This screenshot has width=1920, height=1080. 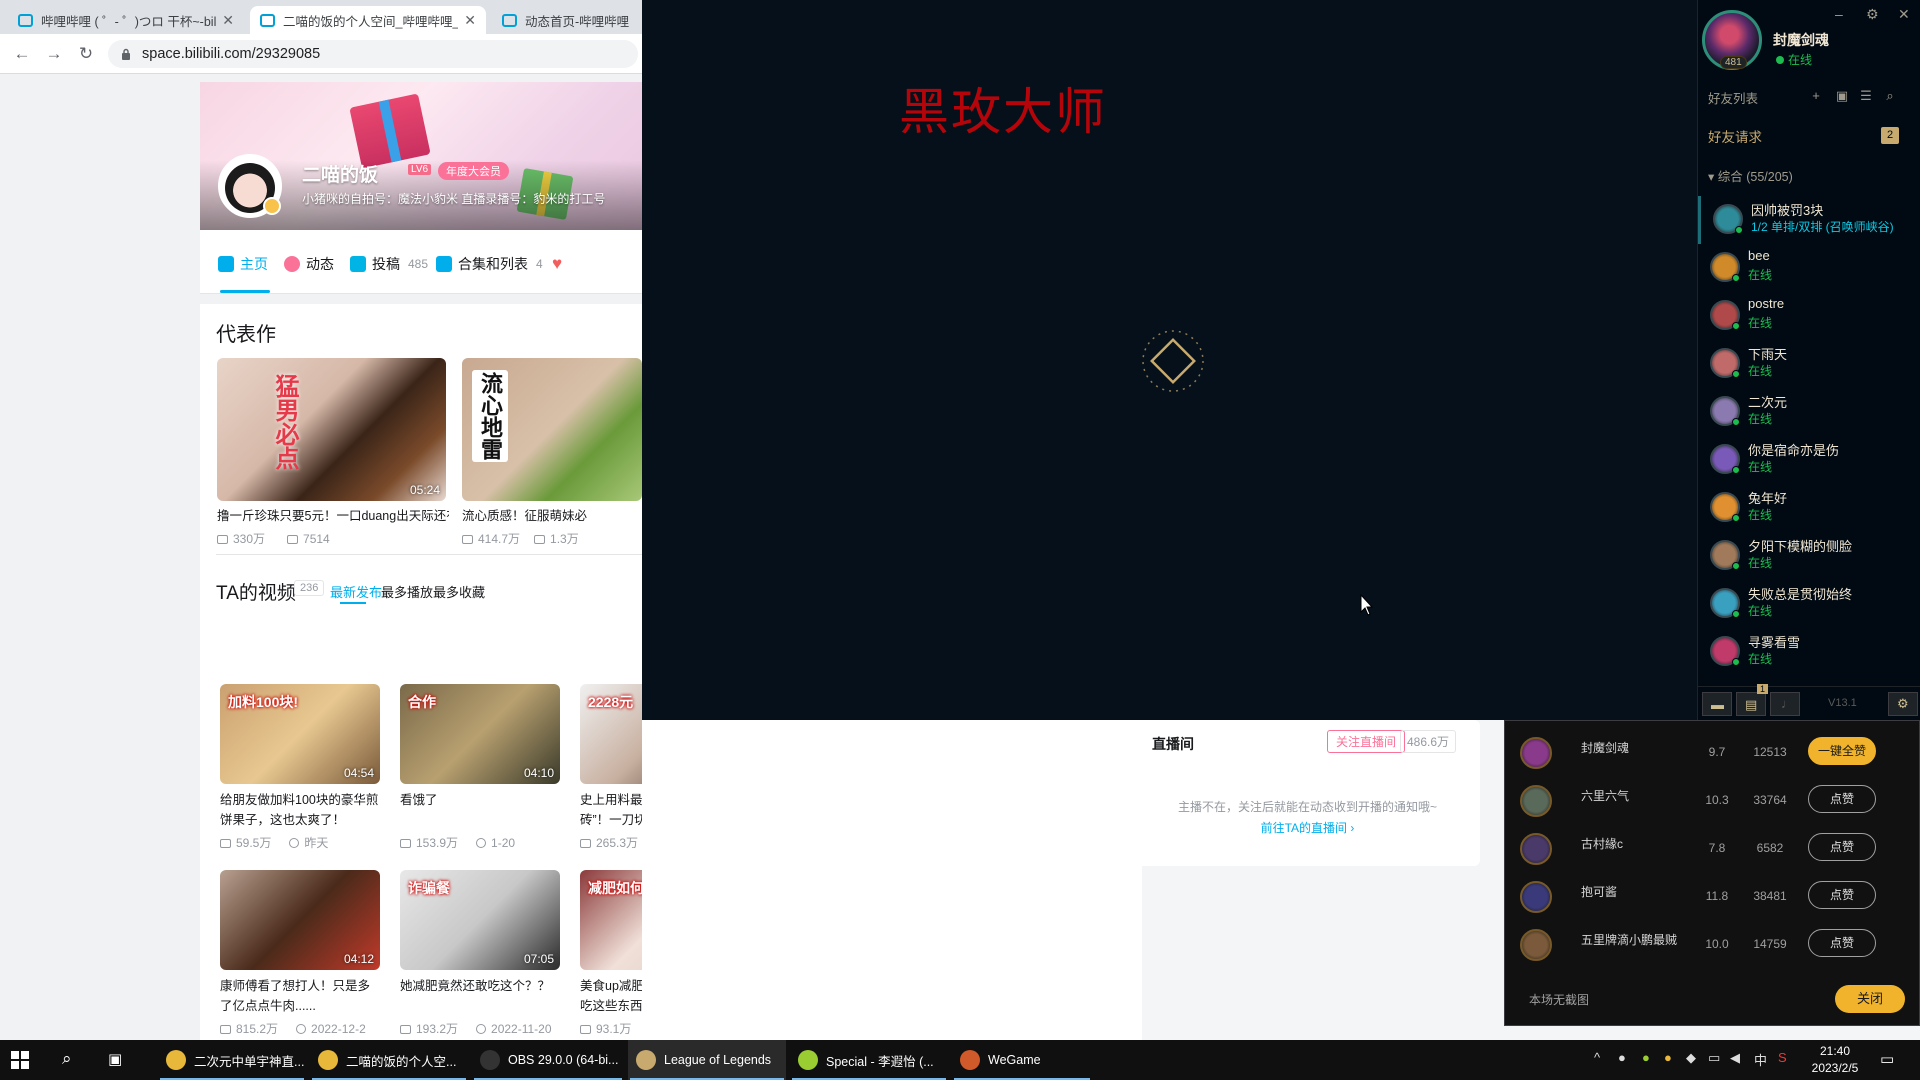 I want to click on action-center-icon: ▭, so click(x=1887, y=1059).